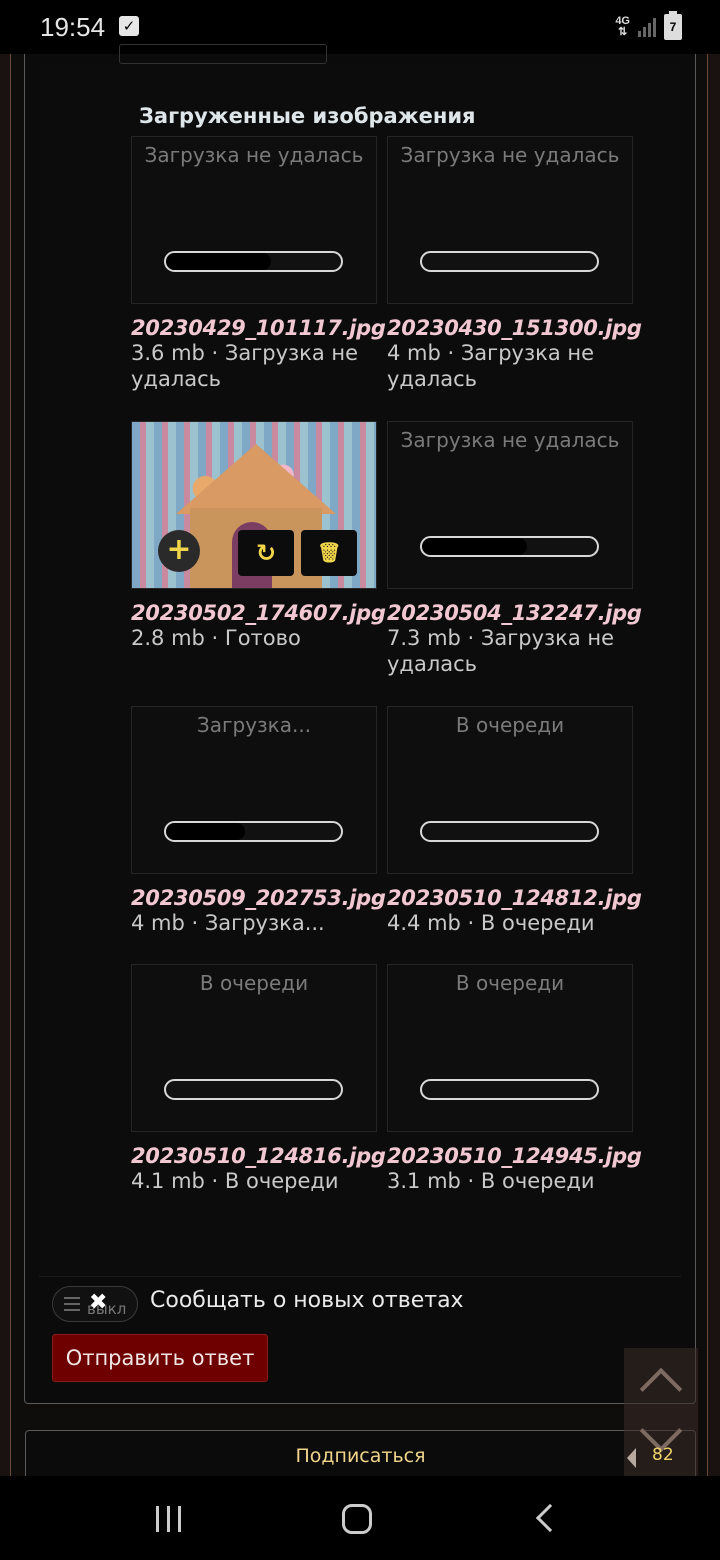 Image resolution: width=720 pixels, height=1560 pixels. What do you see at coordinates (661, 1389) in the screenshot?
I see `scroll-up-icon` at bounding box center [661, 1389].